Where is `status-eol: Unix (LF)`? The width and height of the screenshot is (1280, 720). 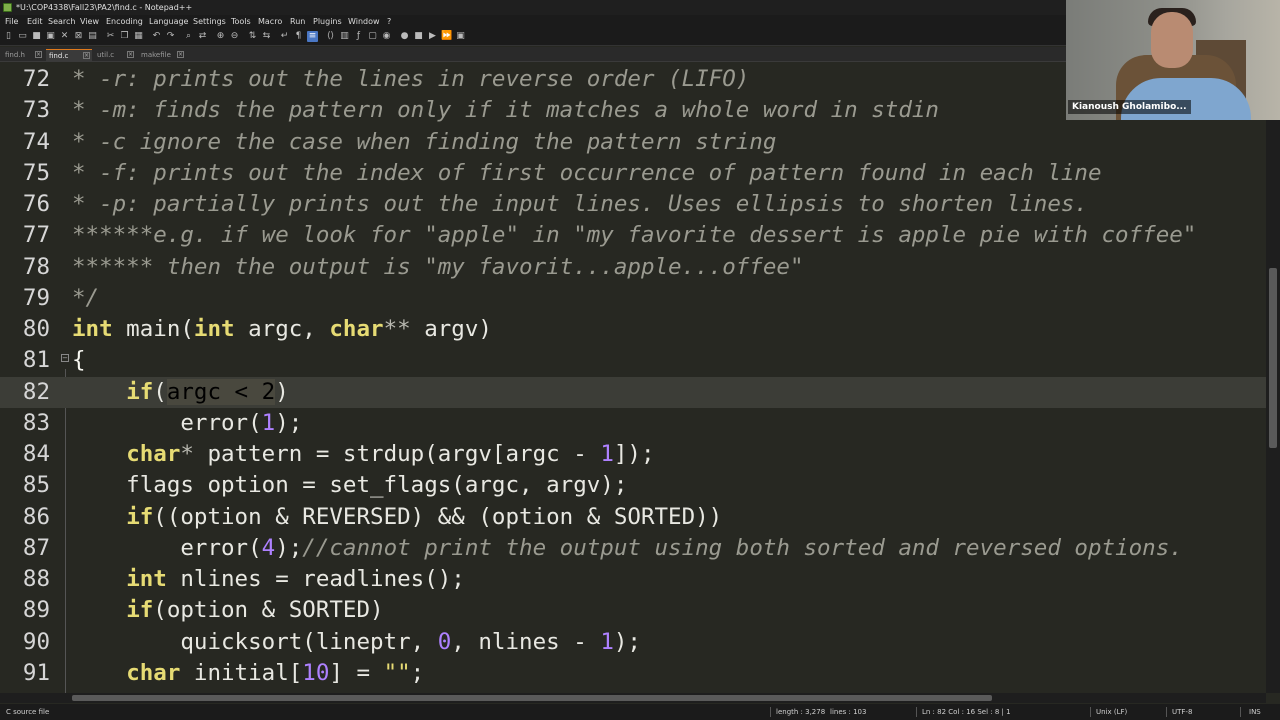 status-eol: Unix (LF) is located at coordinates (1111, 712).